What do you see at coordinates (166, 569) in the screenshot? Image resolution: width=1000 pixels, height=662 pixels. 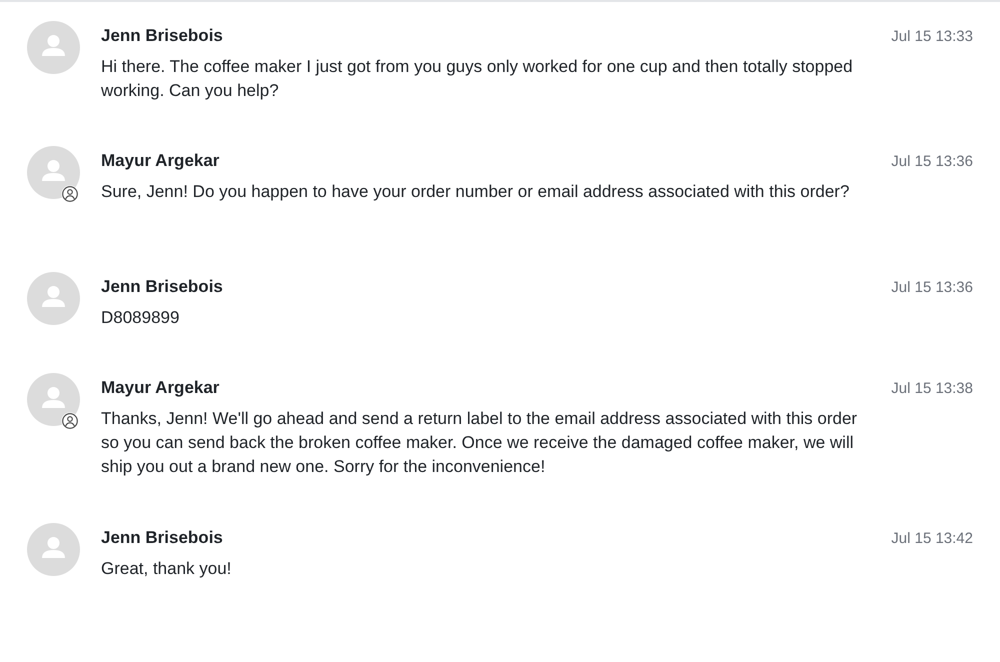 I see `message-text: Great, thank you!` at bounding box center [166, 569].